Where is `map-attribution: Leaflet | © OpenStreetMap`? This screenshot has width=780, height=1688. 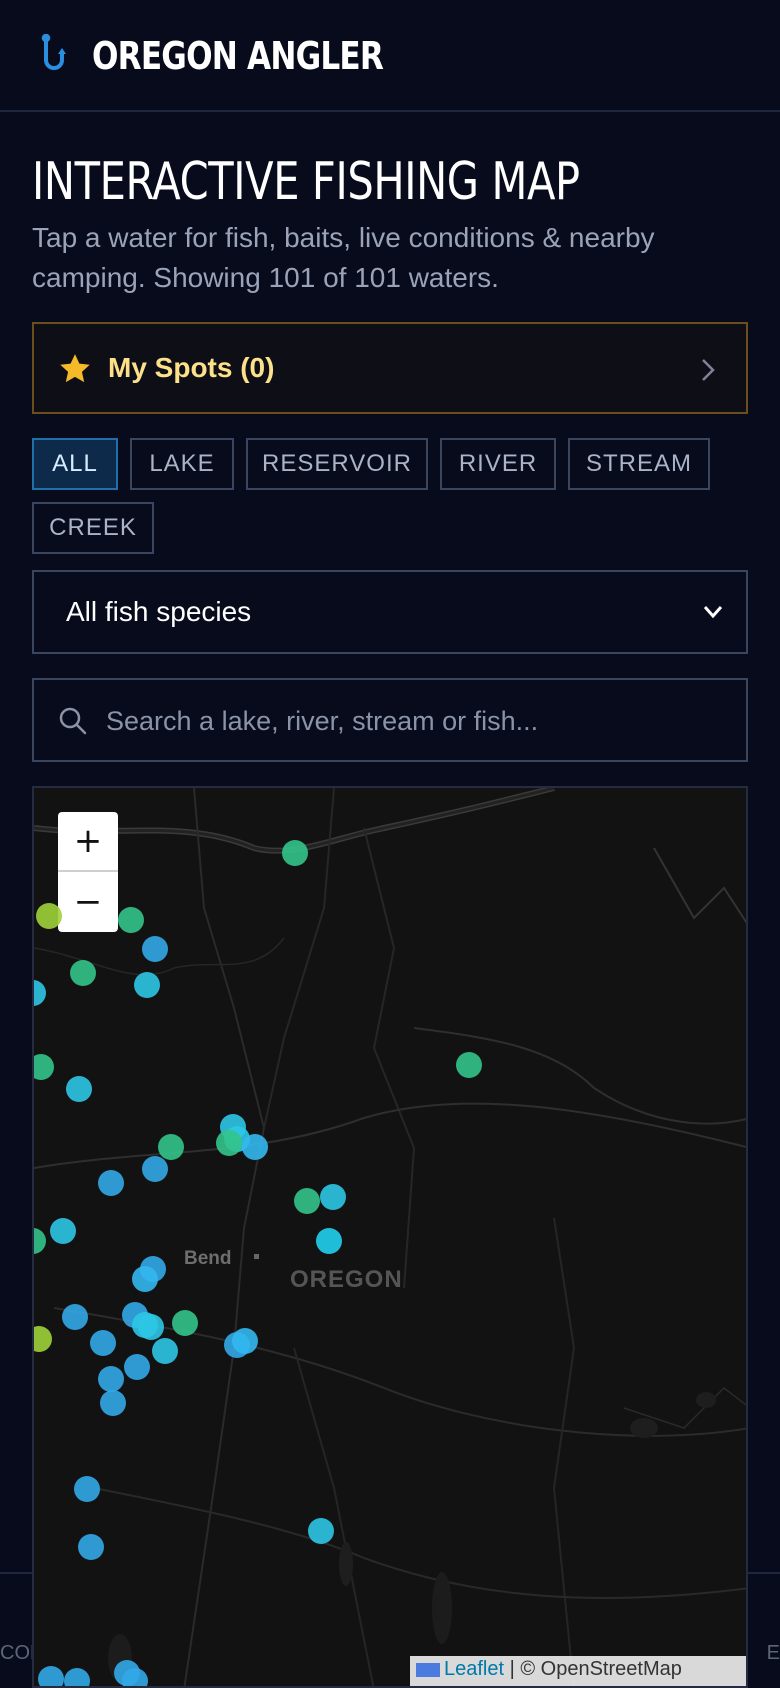 map-attribution: Leaflet | © OpenStreetMap is located at coordinates (578, 1671).